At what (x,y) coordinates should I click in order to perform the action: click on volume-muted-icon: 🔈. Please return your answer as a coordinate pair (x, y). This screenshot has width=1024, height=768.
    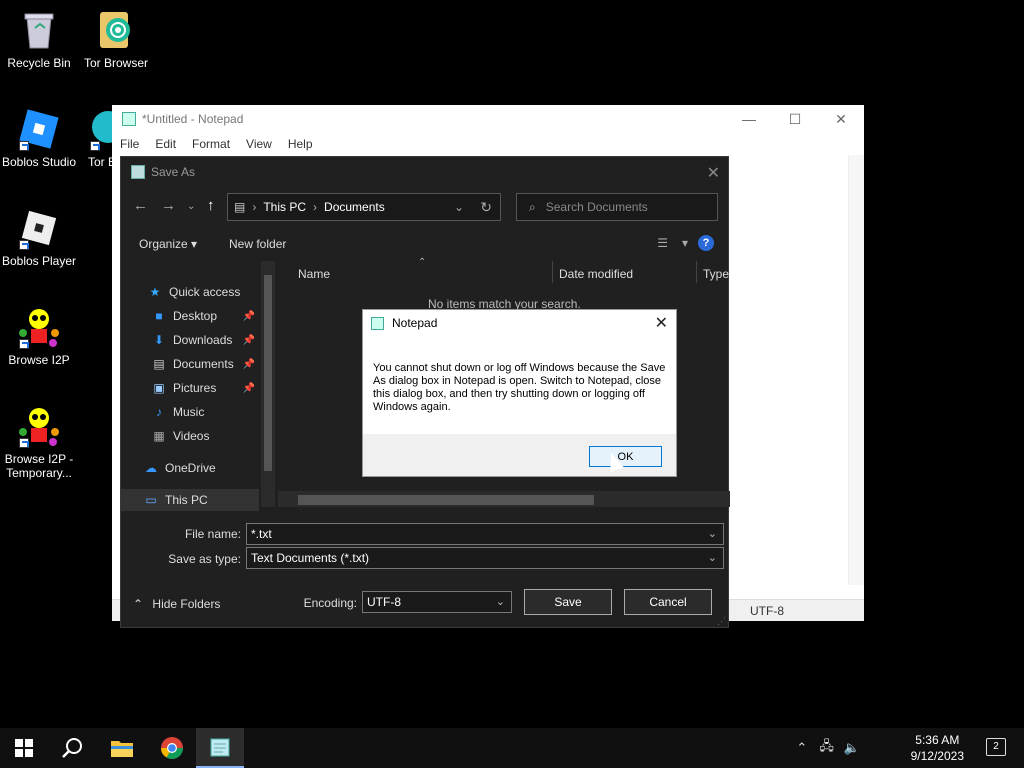
    Looking at the image, I should click on (852, 748).